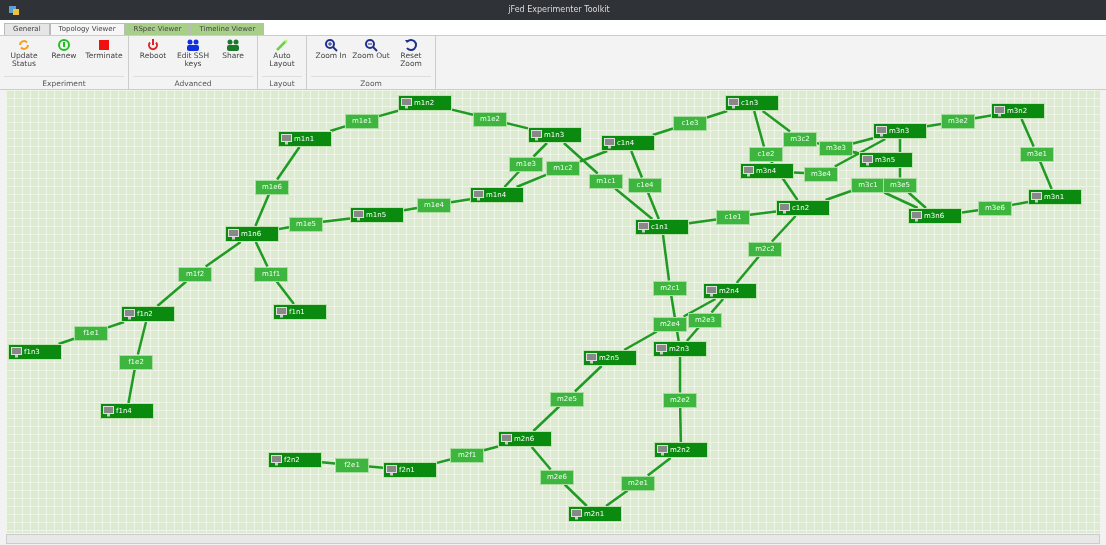  Describe the element at coordinates (282, 45) in the screenshot. I see `wand-icon` at that location.